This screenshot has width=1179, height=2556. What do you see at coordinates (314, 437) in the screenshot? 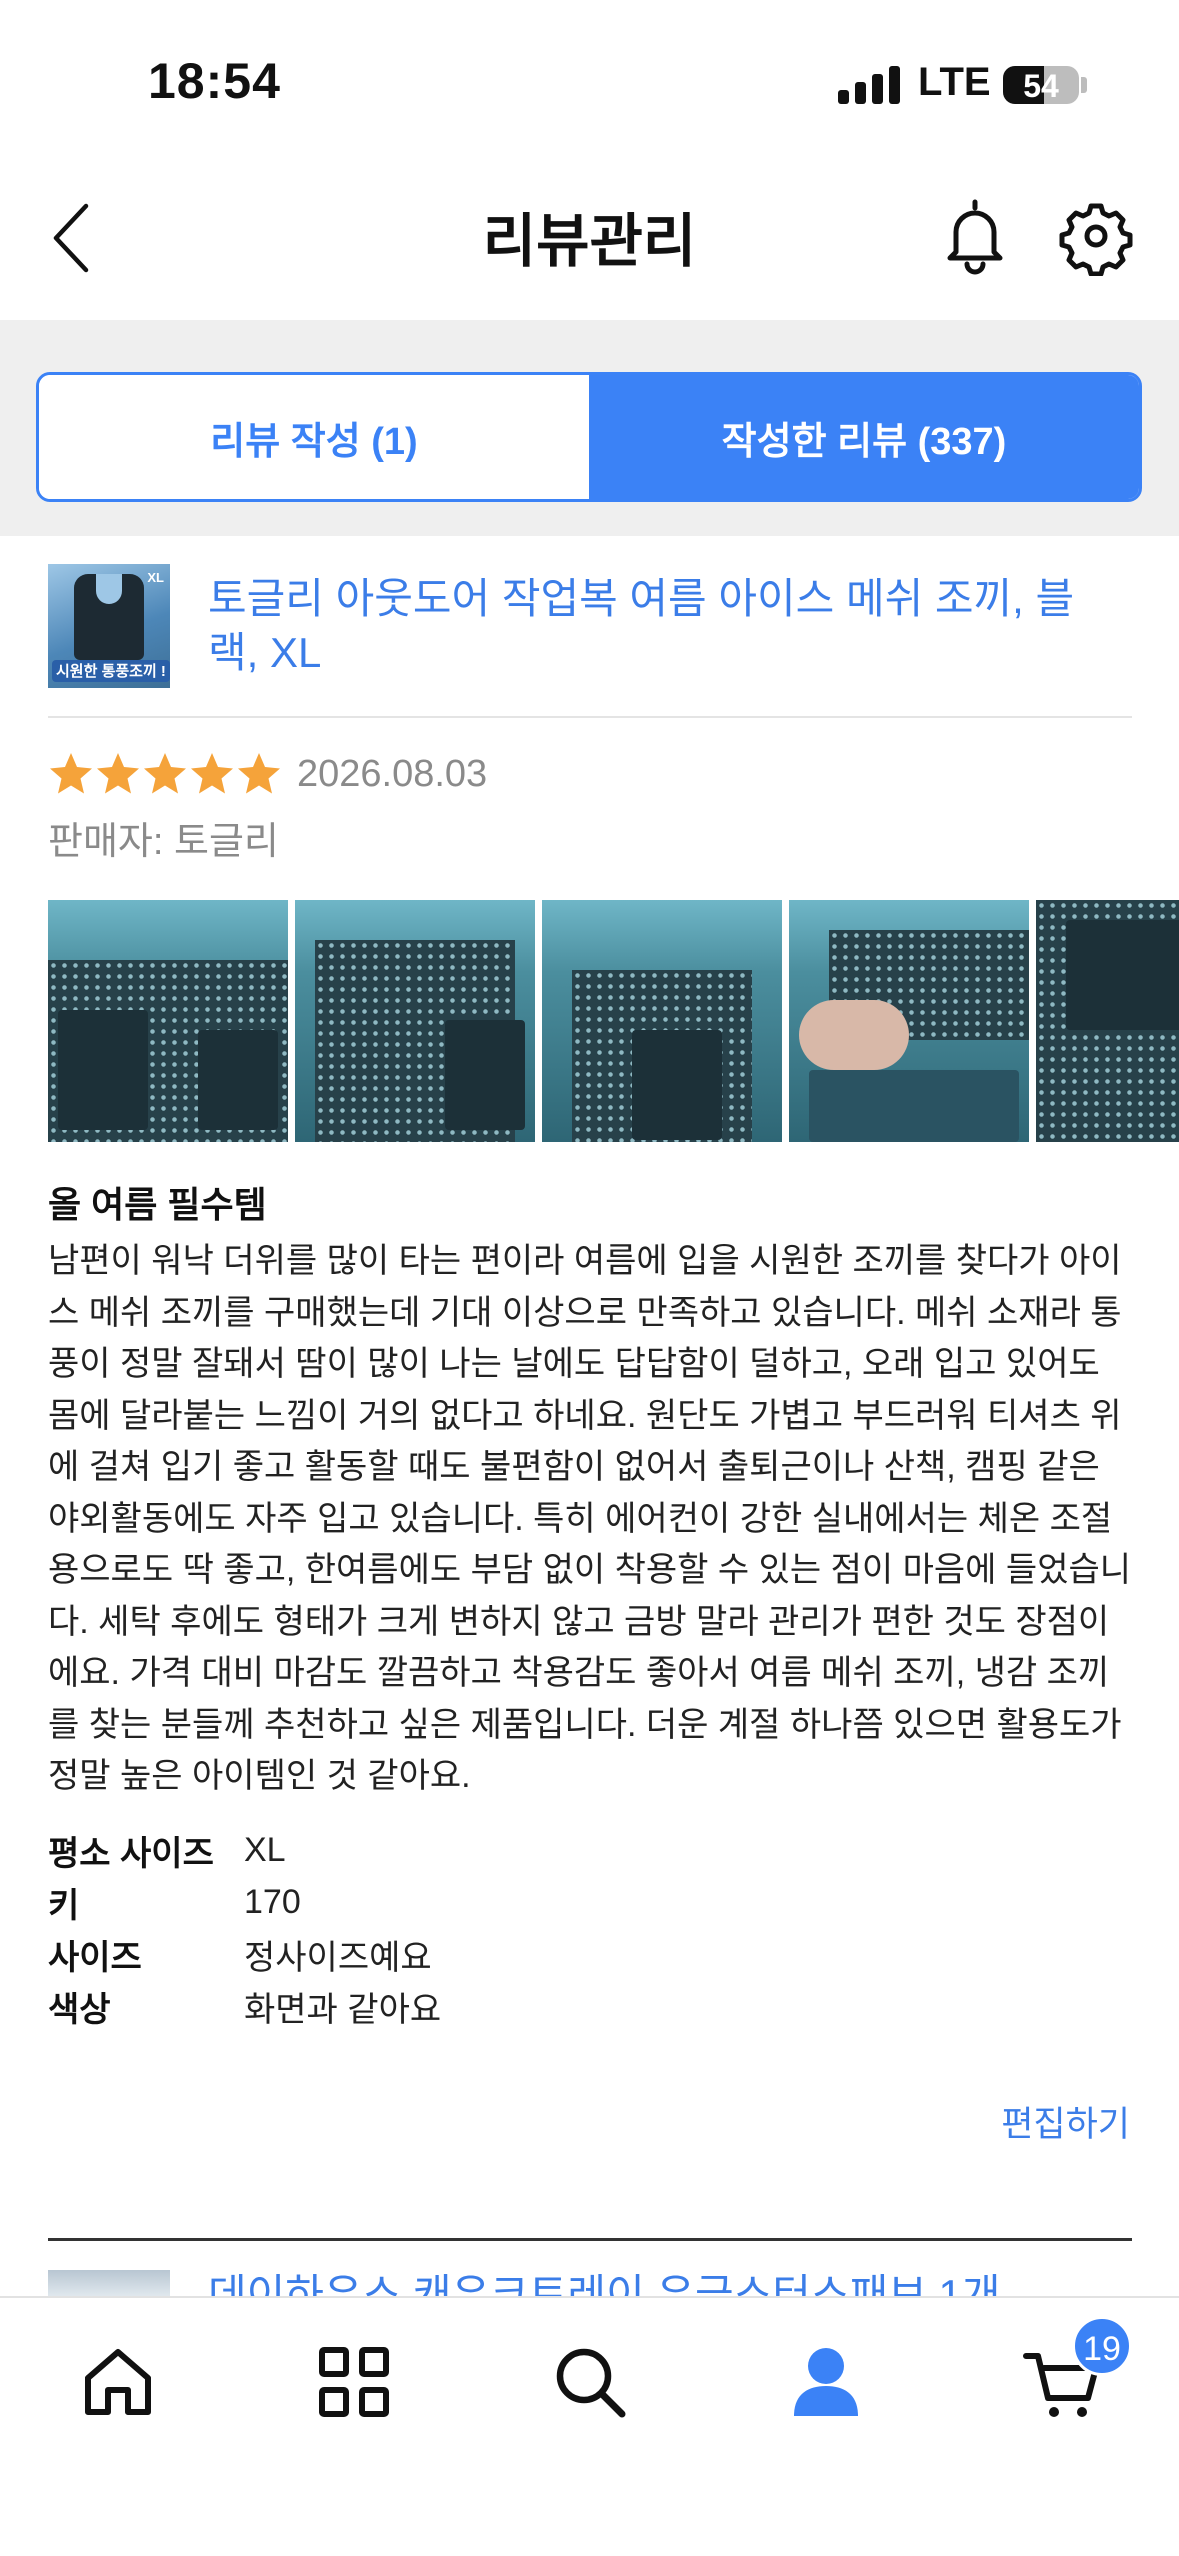
I see `tab-write-review: 리뷰 작성 (1)` at bounding box center [314, 437].